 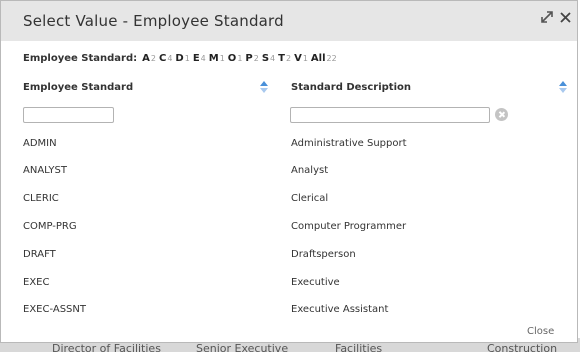 What do you see at coordinates (349, 226) in the screenshot?
I see `row-description: Computer Programmer` at bounding box center [349, 226].